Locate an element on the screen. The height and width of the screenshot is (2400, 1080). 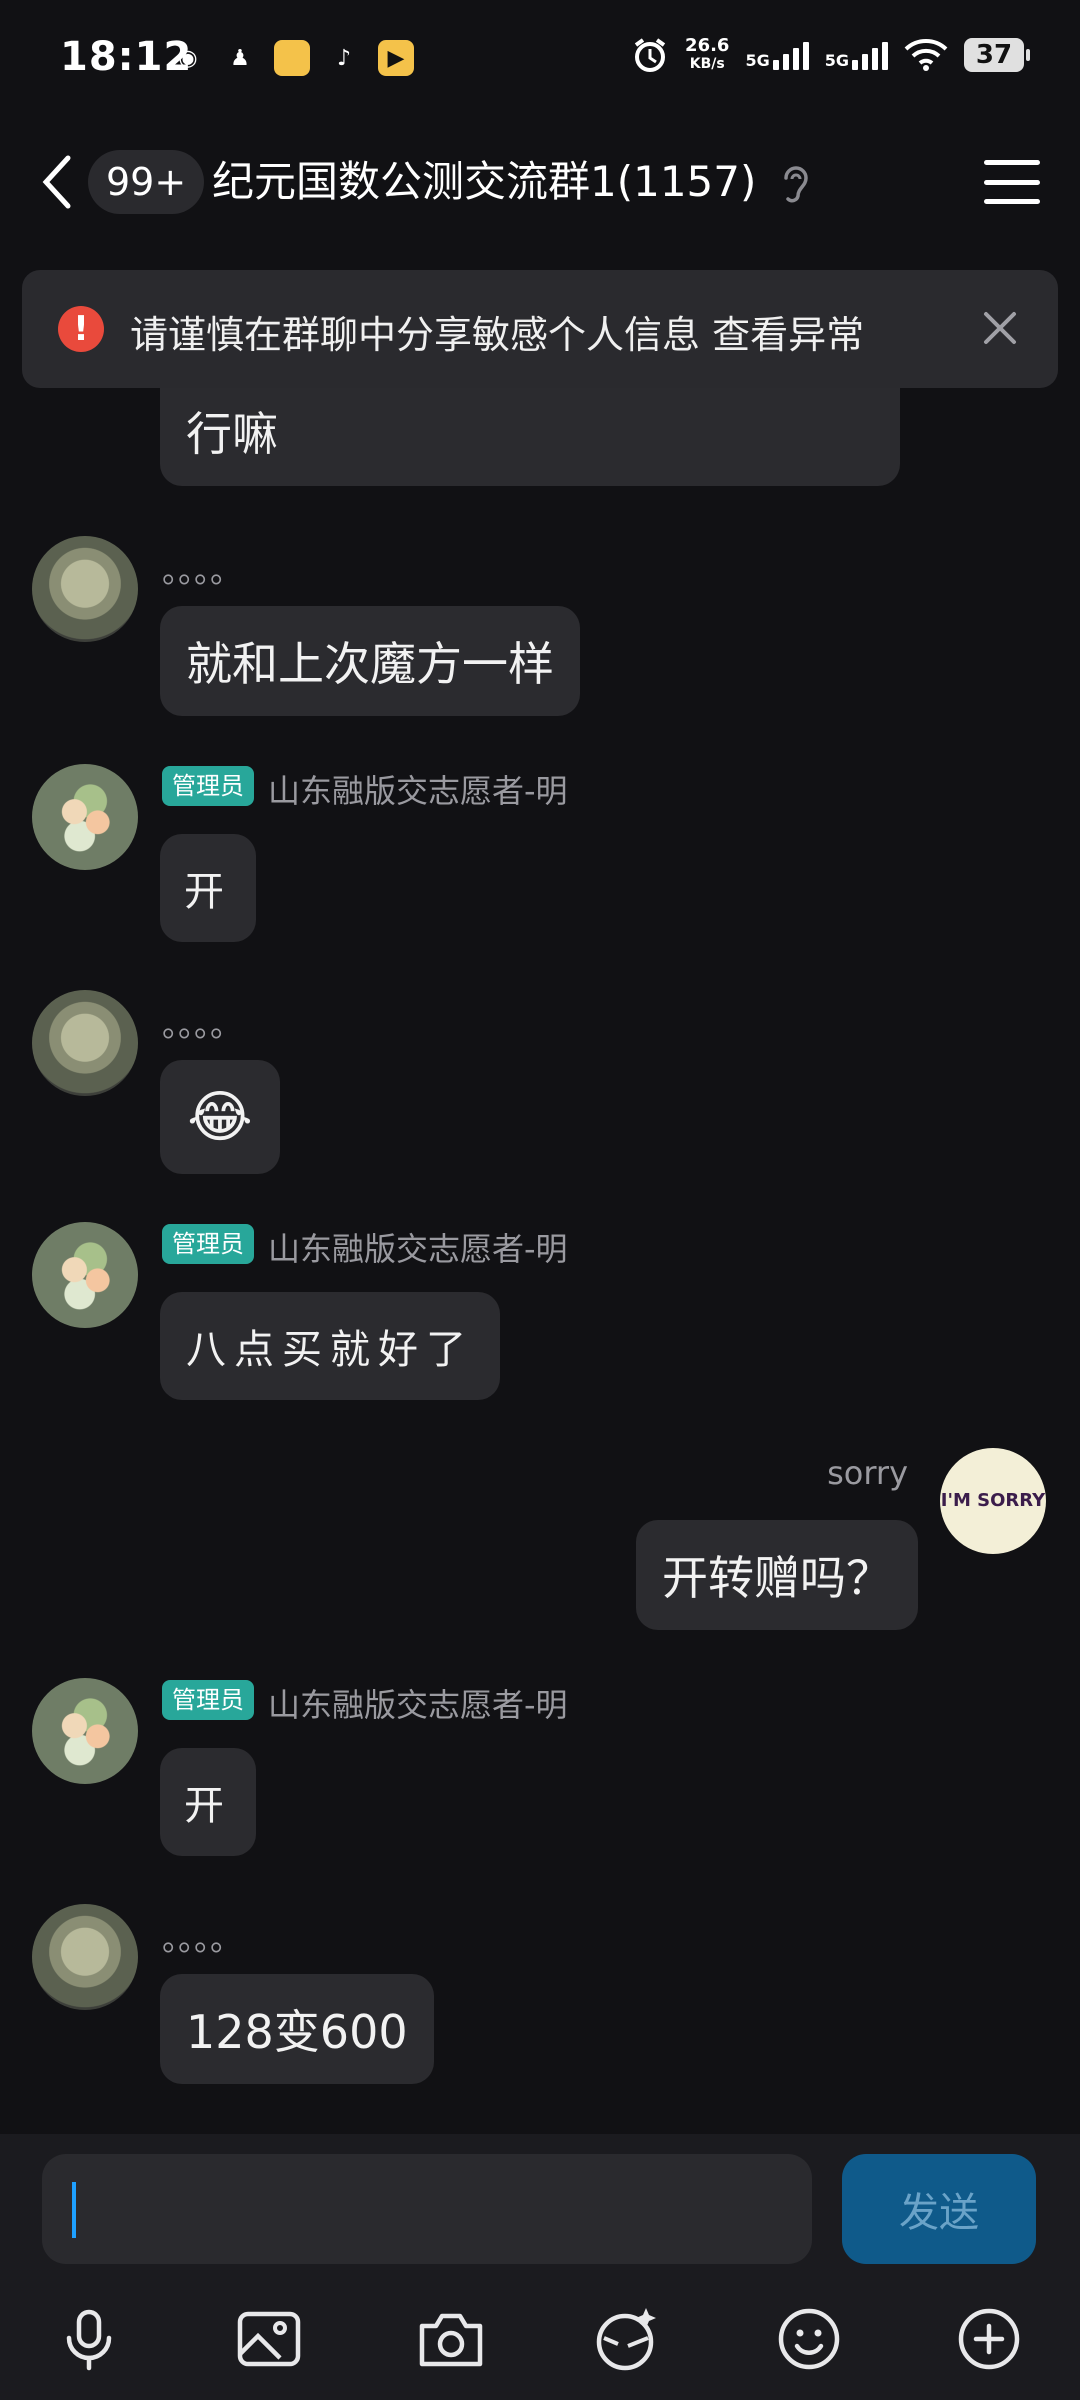
status-app-icons: ◉ ♟ ♪ ▶ is located at coordinates (292, 58).